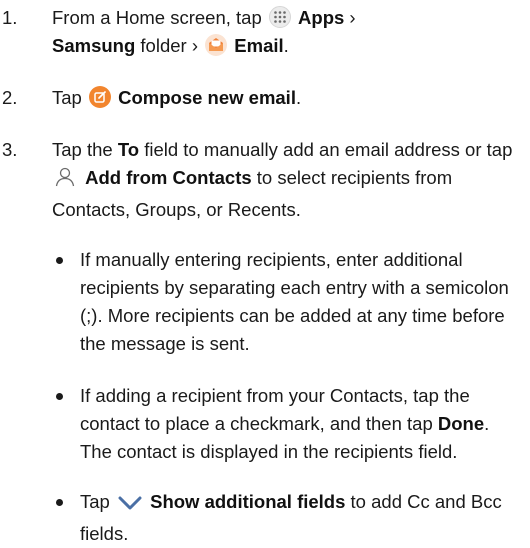 The height and width of the screenshot is (548, 530). What do you see at coordinates (461, 423) in the screenshot?
I see `done-label: Done` at bounding box center [461, 423].